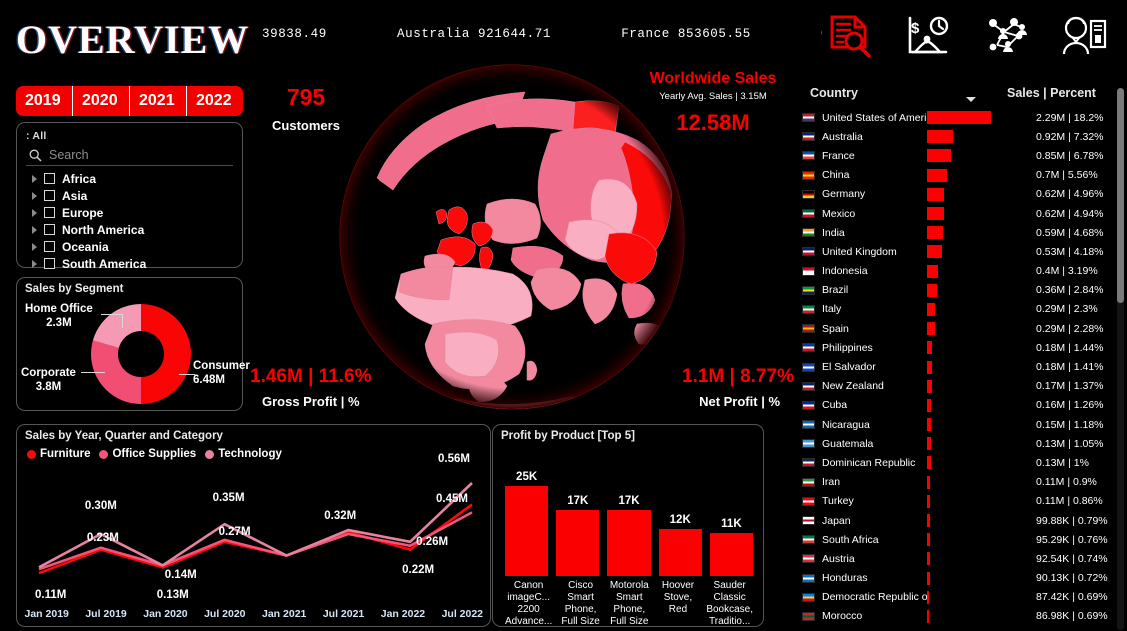 This screenshot has height=631, width=1127. What do you see at coordinates (129, 263) in the screenshot?
I see `region-item-south-america: South America` at bounding box center [129, 263].